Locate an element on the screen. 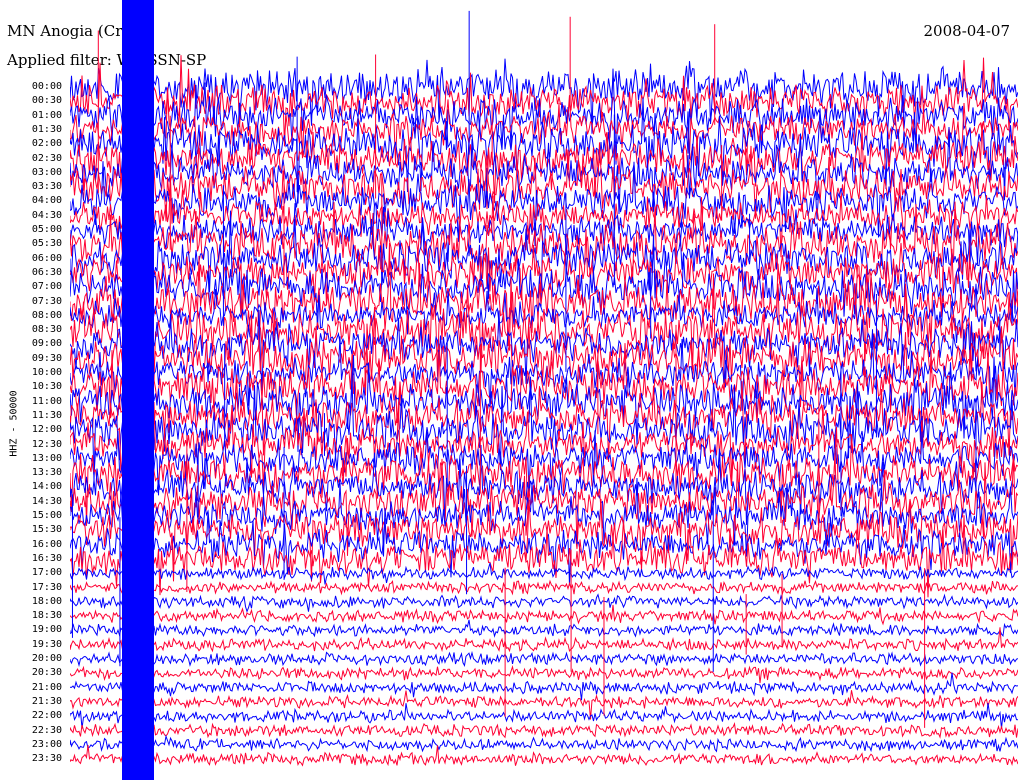 This screenshot has width=1024, height=780. time-tick-label: 08:30 is located at coordinates (46, 330).